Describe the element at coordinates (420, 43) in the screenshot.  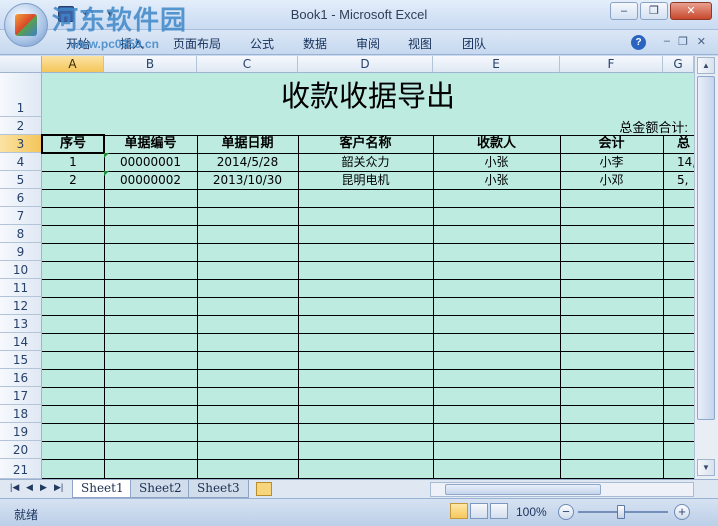
I see `tab-view: 视图` at that location.